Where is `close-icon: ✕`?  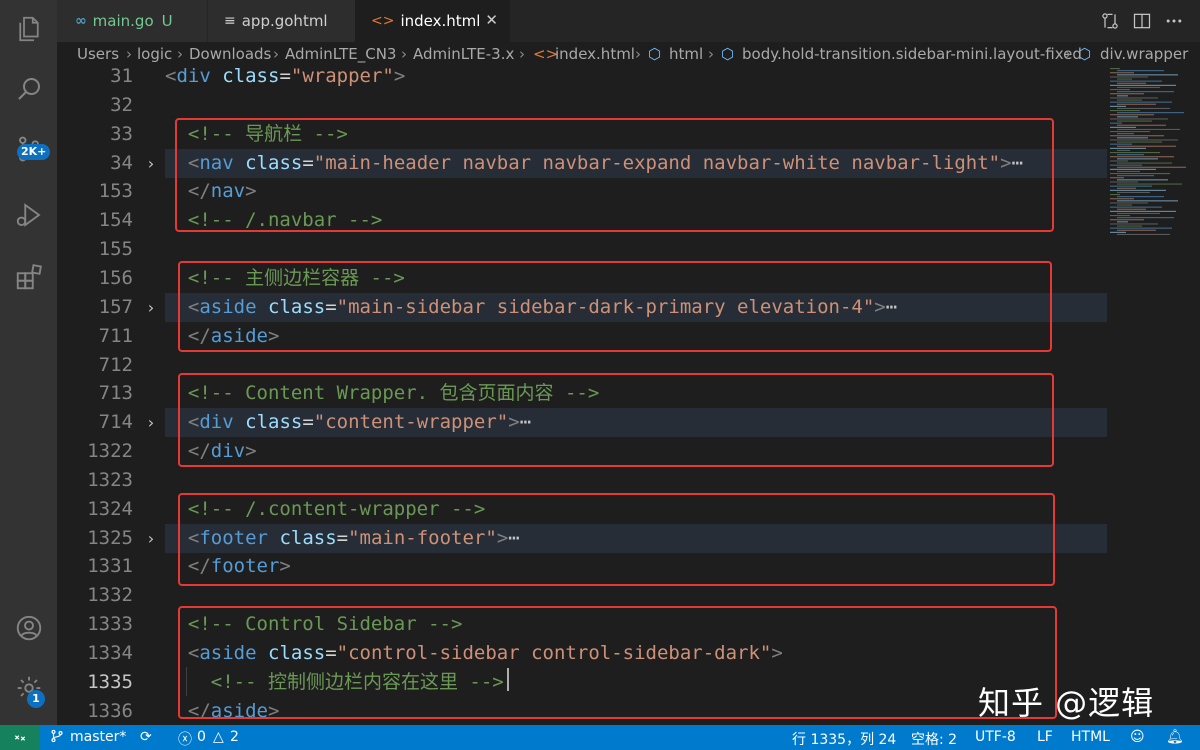 close-icon: ✕ is located at coordinates (491, 20).